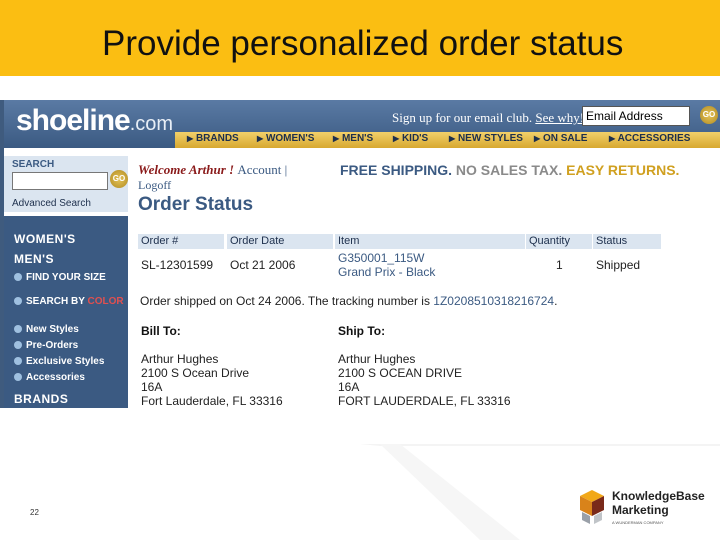 The height and width of the screenshot is (540, 720). I want to click on tracking-number-link: 1Z0208510318216724, so click(493, 301).